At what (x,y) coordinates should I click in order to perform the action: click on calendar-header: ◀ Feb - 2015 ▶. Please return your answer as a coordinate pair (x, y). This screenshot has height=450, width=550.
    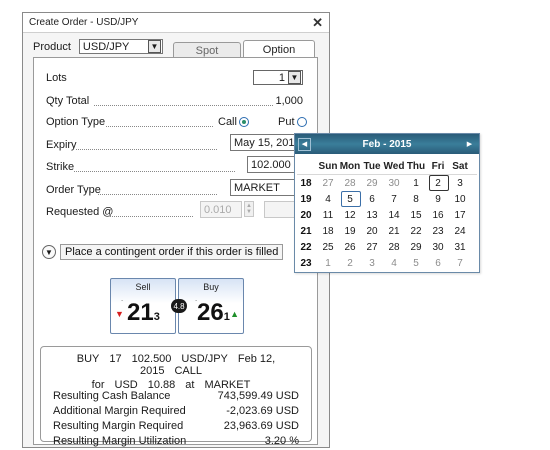
    Looking at the image, I should click on (387, 144).